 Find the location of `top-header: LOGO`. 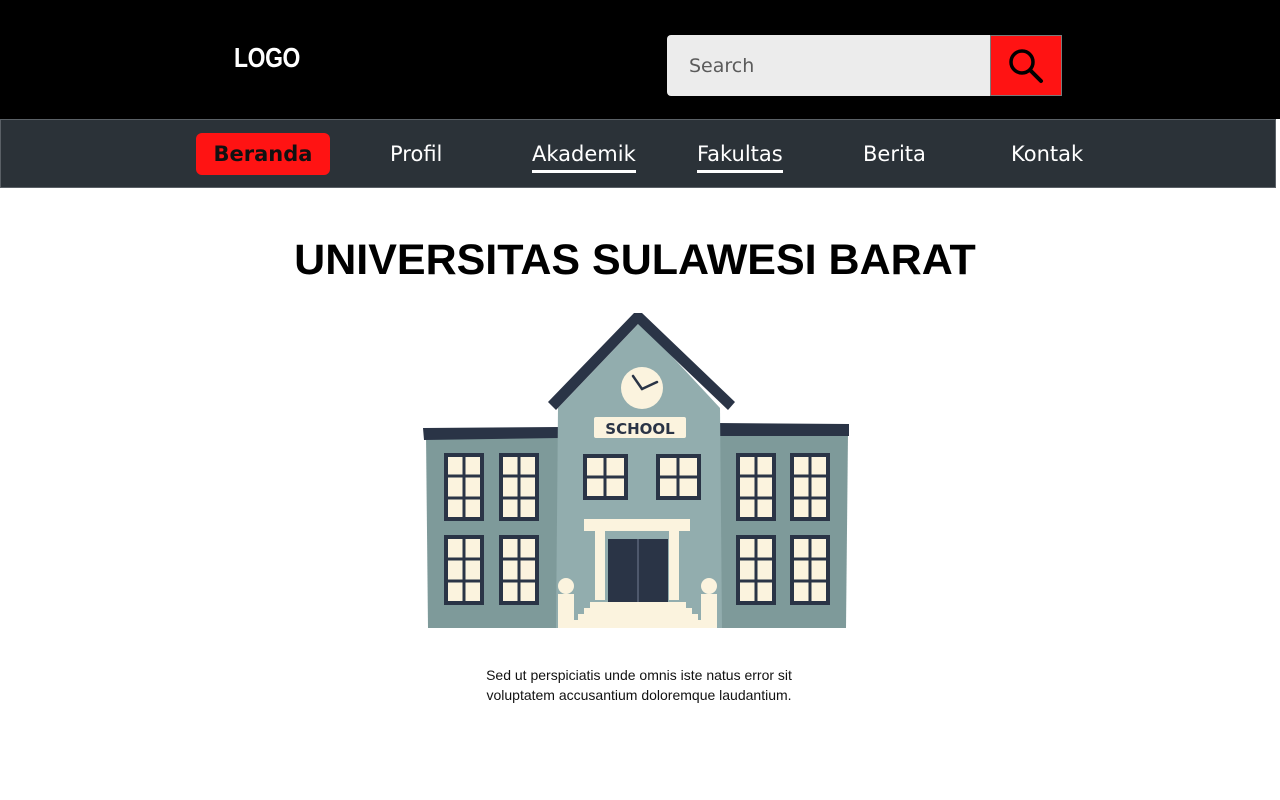

top-header: LOGO is located at coordinates (640, 59).